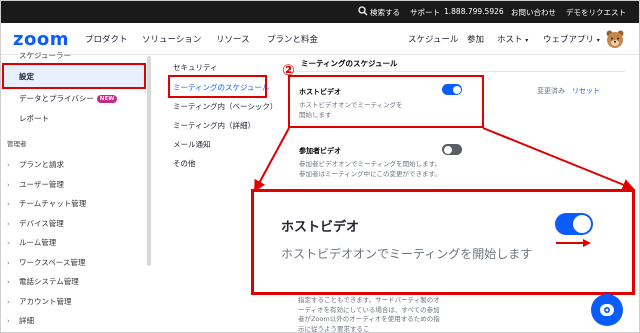 The height and width of the screenshot is (333, 640). I want to click on callout-title: ホストビデオ, so click(320, 227).